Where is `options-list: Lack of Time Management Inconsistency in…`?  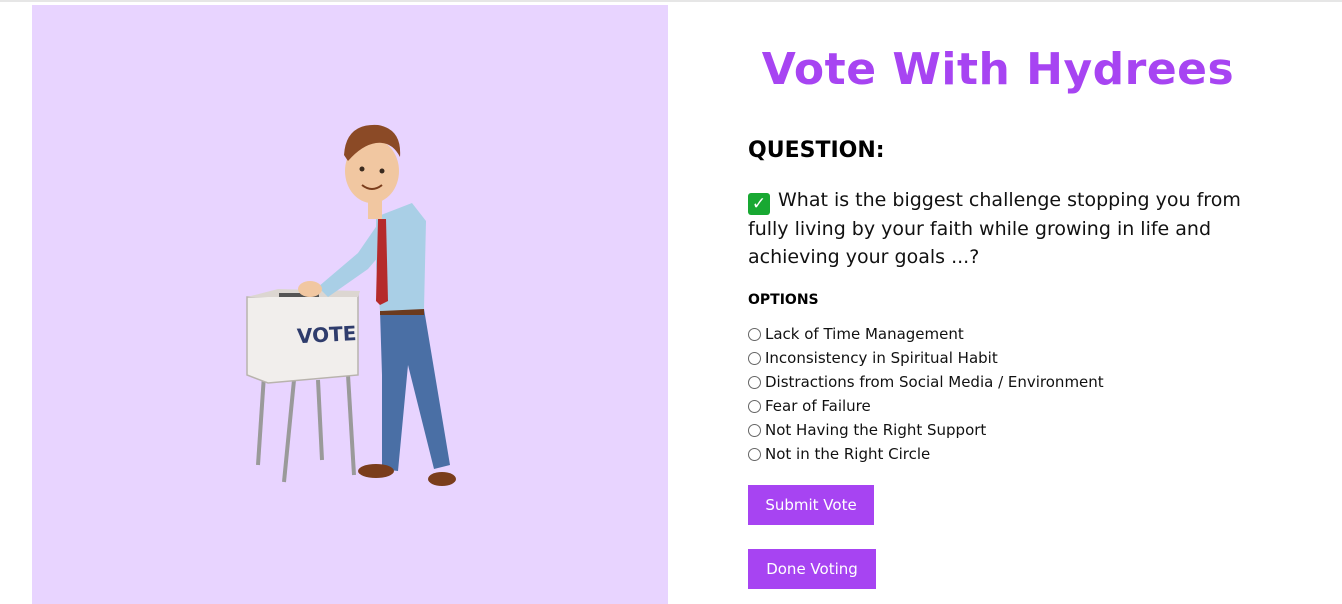
options-list: Lack of Time Management Inconsistency in… is located at coordinates (926, 394).